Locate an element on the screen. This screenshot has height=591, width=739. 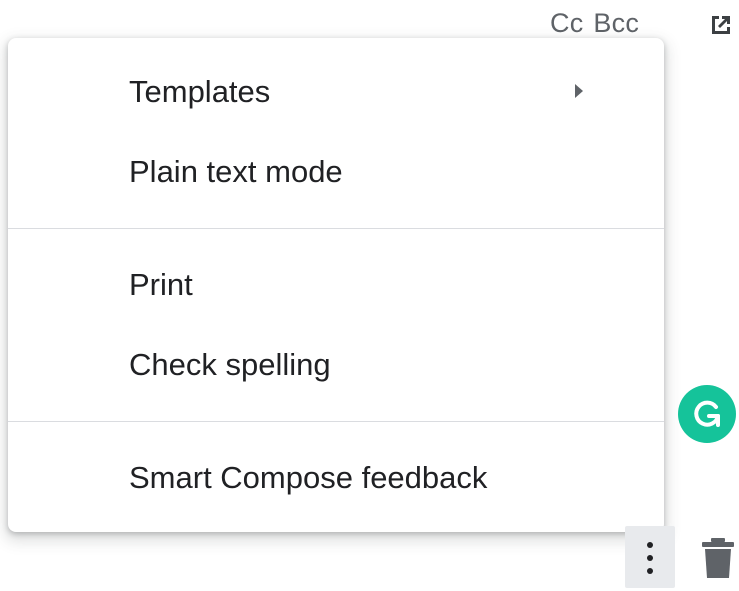
menu-item-templates: Templates is located at coordinates (336, 92).